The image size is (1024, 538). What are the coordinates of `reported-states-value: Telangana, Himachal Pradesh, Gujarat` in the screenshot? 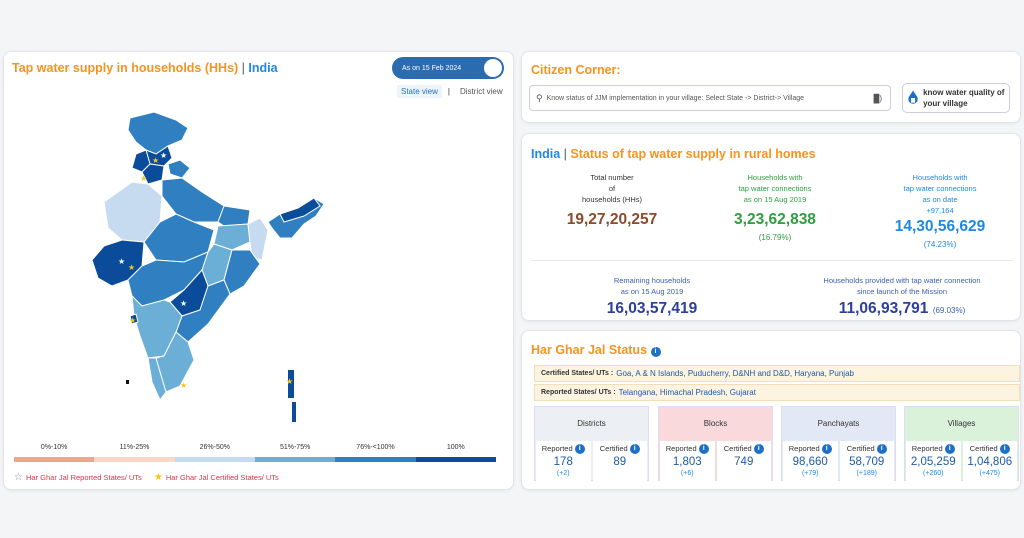 It's located at (687, 392).